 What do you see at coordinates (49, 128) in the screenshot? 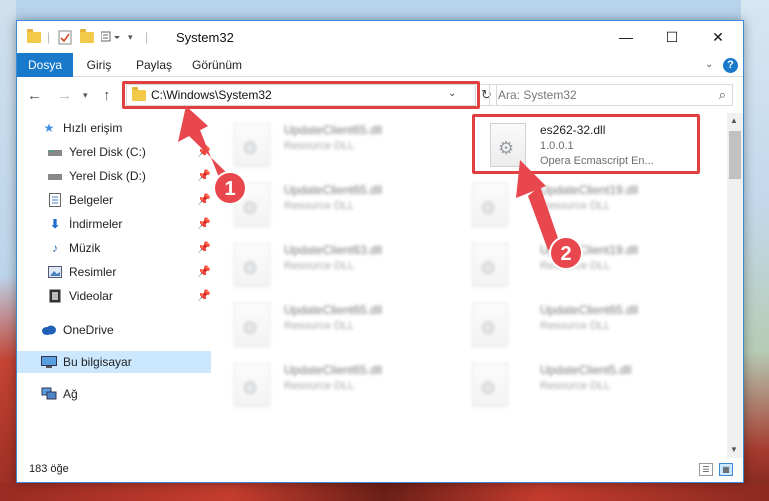
I see `star-icon: ★` at bounding box center [49, 128].